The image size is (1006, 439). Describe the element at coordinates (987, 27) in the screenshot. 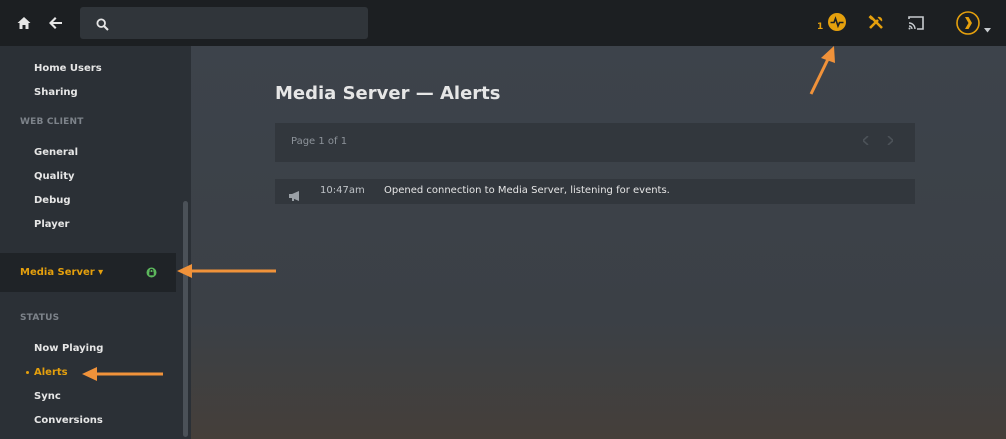

I see `chevron-down-icon` at that location.